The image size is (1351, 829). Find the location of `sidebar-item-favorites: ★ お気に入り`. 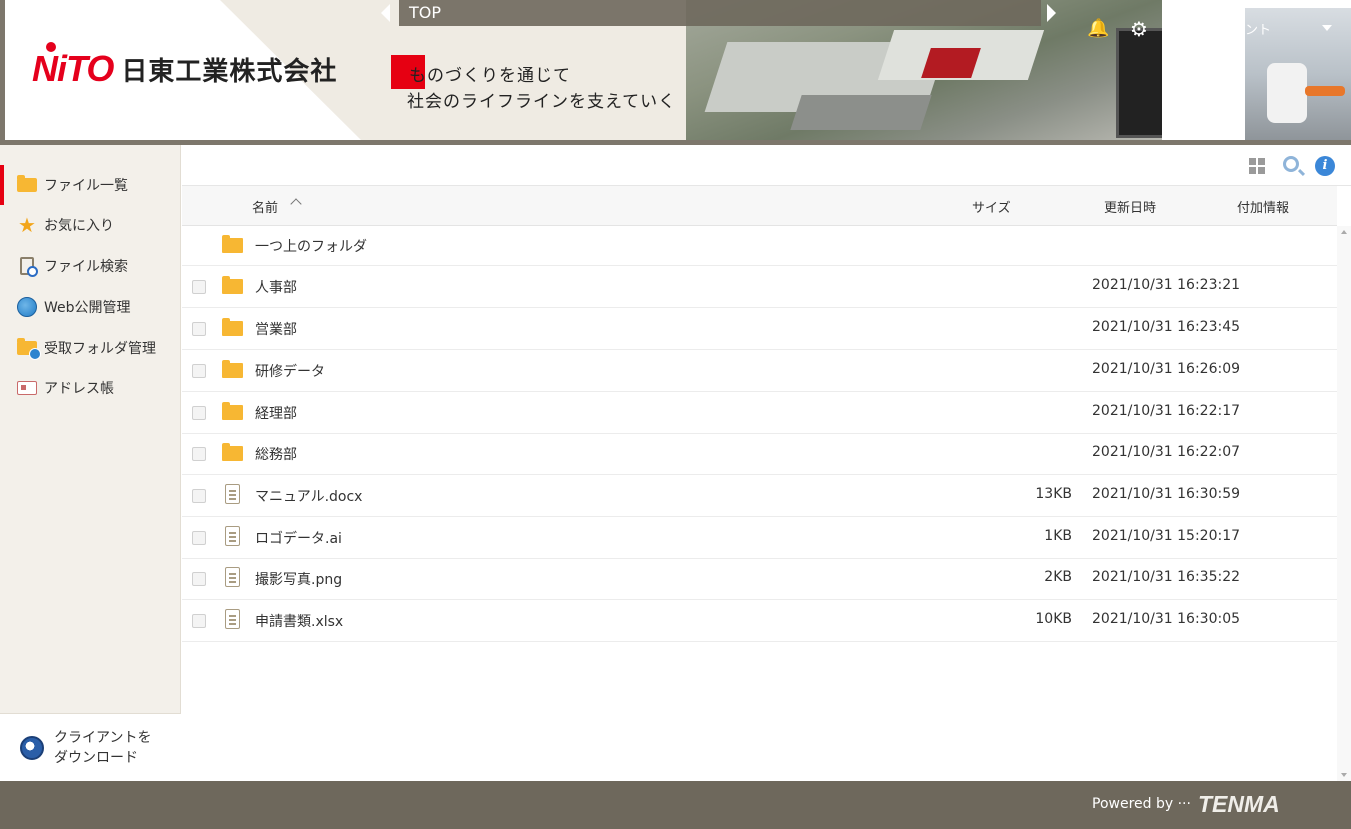

sidebar-item-favorites: ★ お気に入り is located at coordinates (90, 225).